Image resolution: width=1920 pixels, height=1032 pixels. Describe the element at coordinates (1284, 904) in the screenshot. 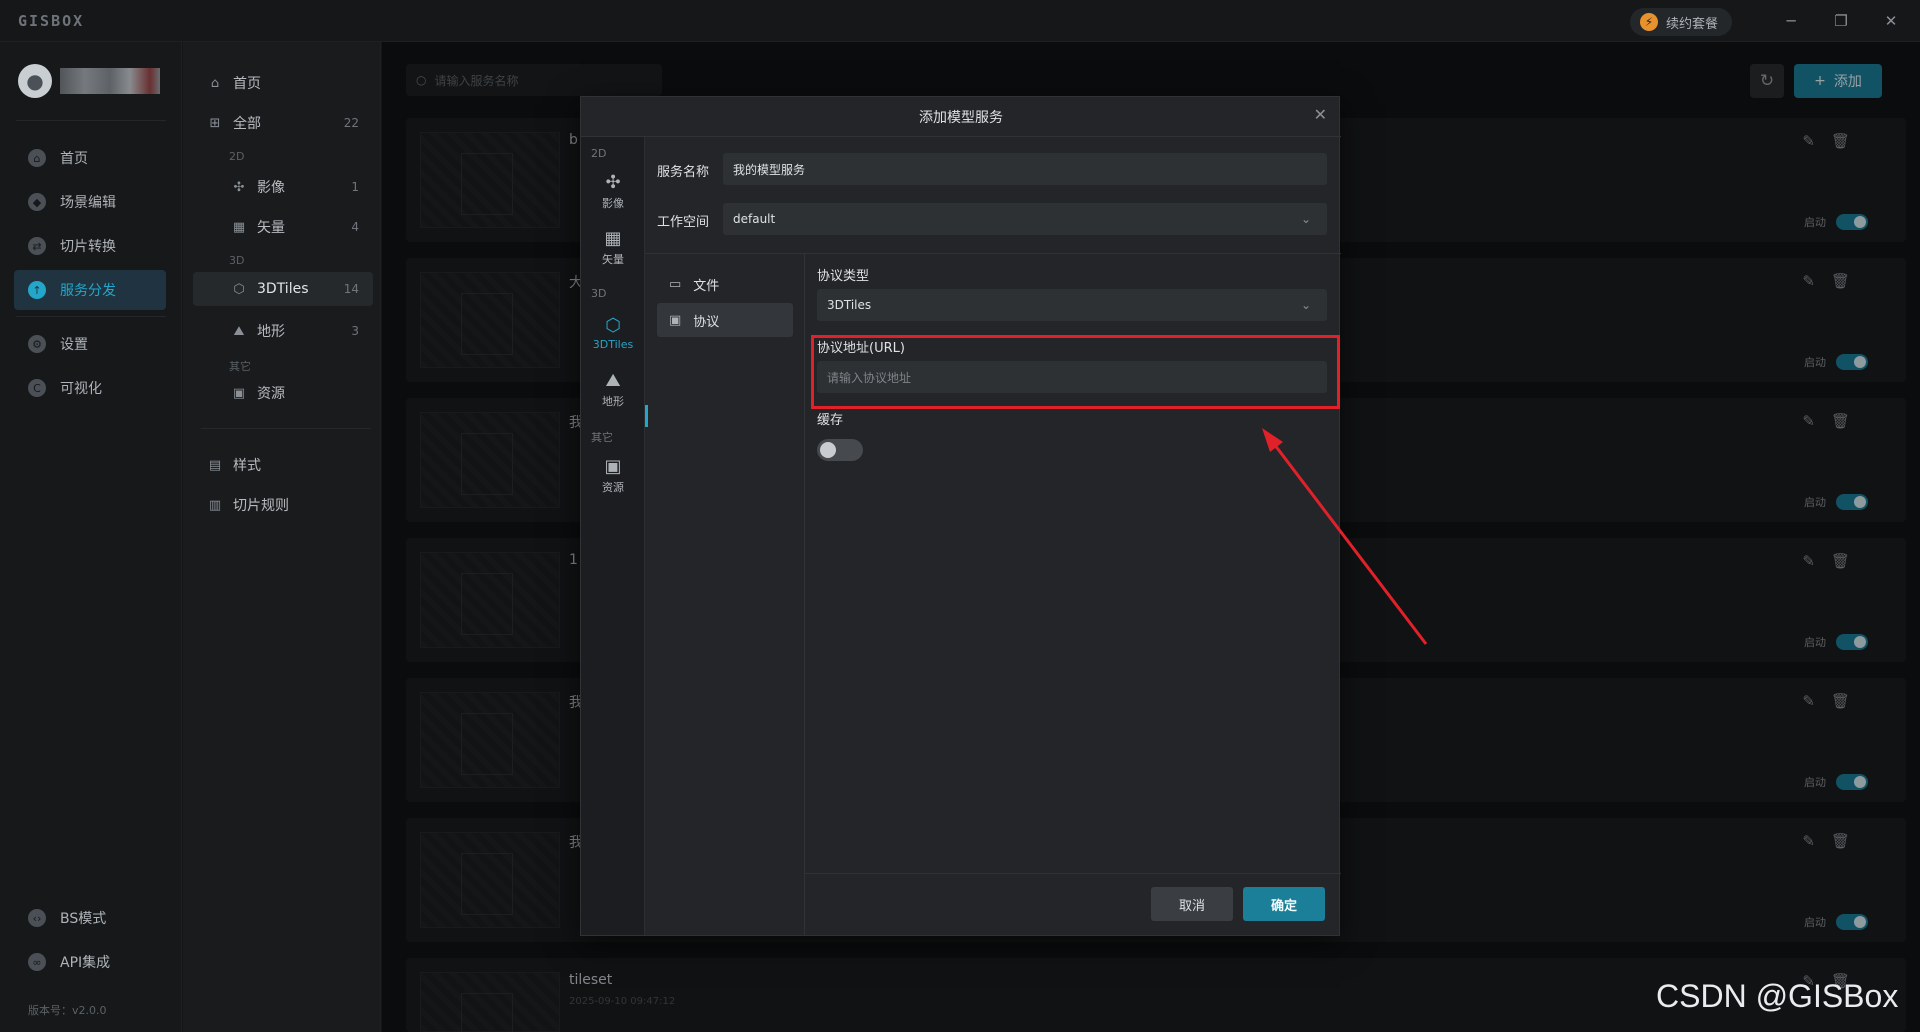

I see `ok-button: 确定` at that location.